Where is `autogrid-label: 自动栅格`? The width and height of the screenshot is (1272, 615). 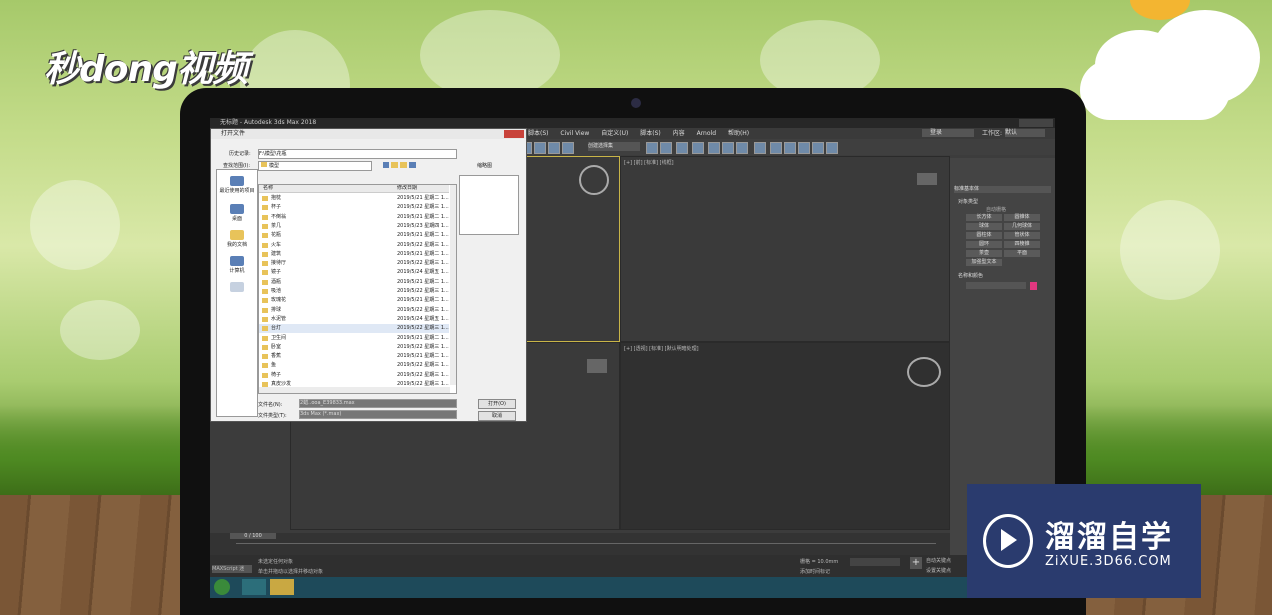 autogrid-label: 自动栅格 is located at coordinates (996, 209).